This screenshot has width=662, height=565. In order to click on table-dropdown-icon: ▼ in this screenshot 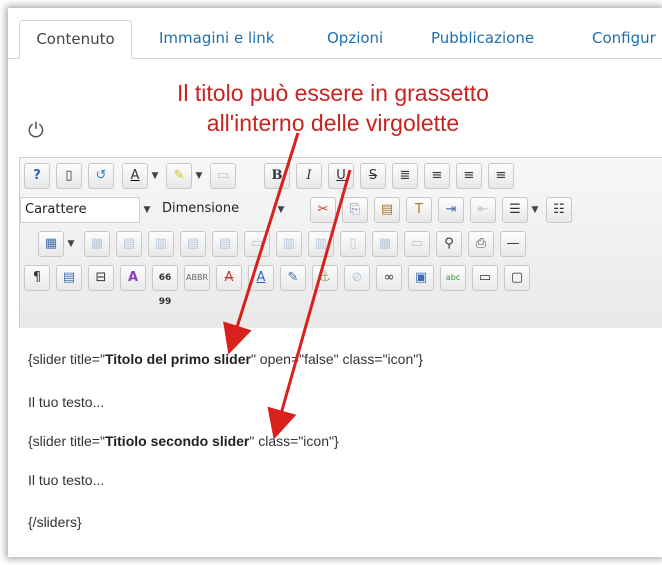, I will do `click(71, 244)`.